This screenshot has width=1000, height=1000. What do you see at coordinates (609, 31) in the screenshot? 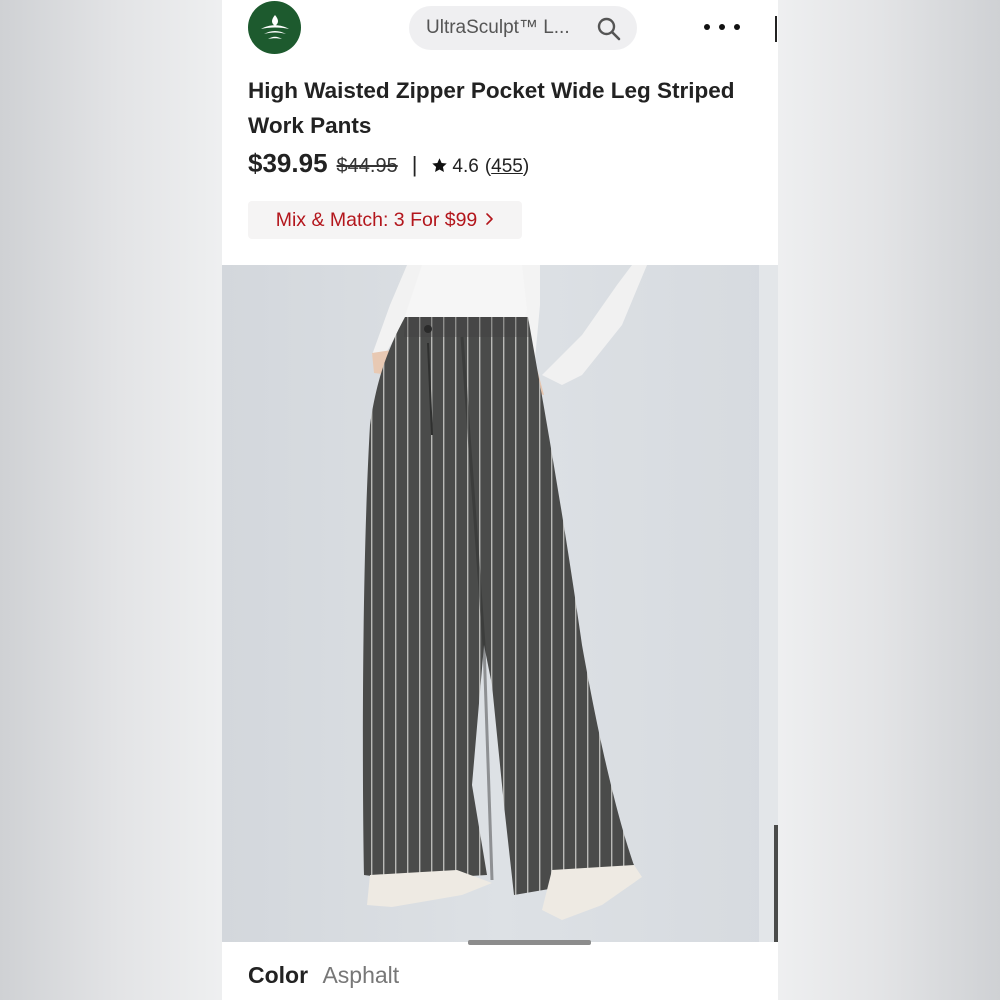
I see `search-icon` at bounding box center [609, 31].